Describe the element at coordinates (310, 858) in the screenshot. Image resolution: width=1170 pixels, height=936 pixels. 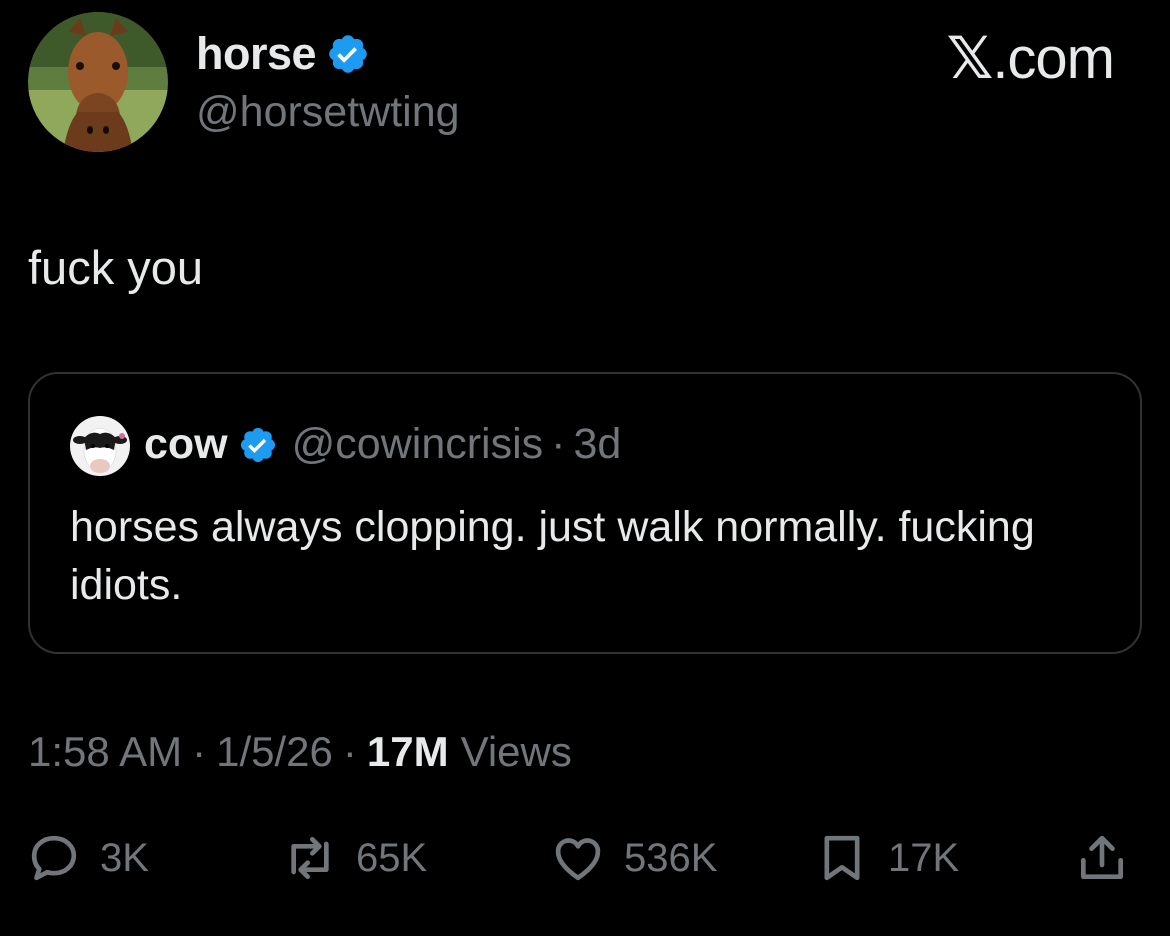
I see `repost-icon` at that location.